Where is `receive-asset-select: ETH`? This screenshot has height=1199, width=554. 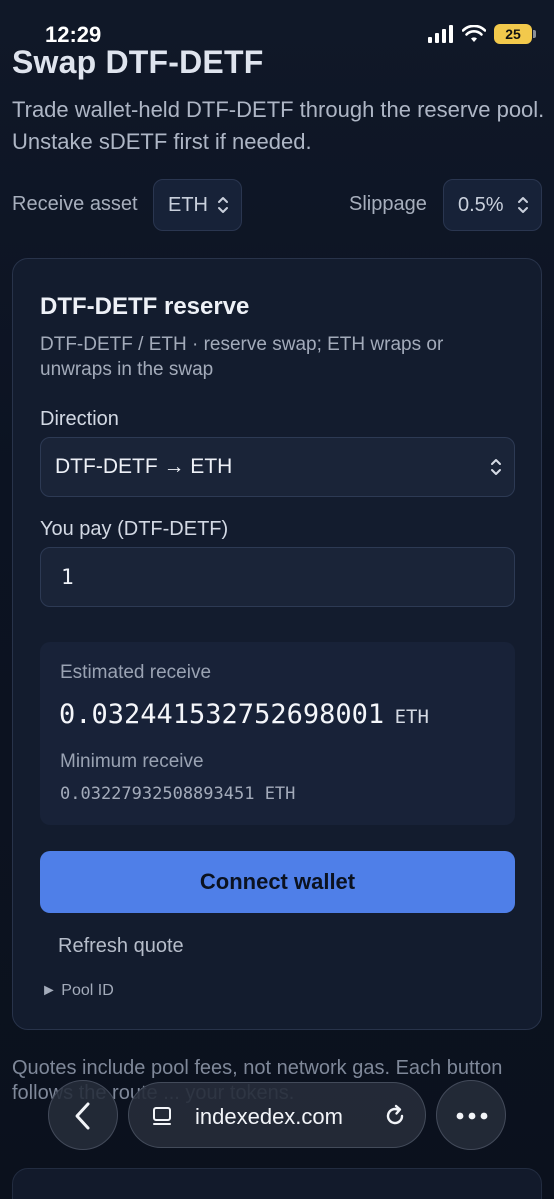
receive-asset-select: ETH is located at coordinates (197, 205).